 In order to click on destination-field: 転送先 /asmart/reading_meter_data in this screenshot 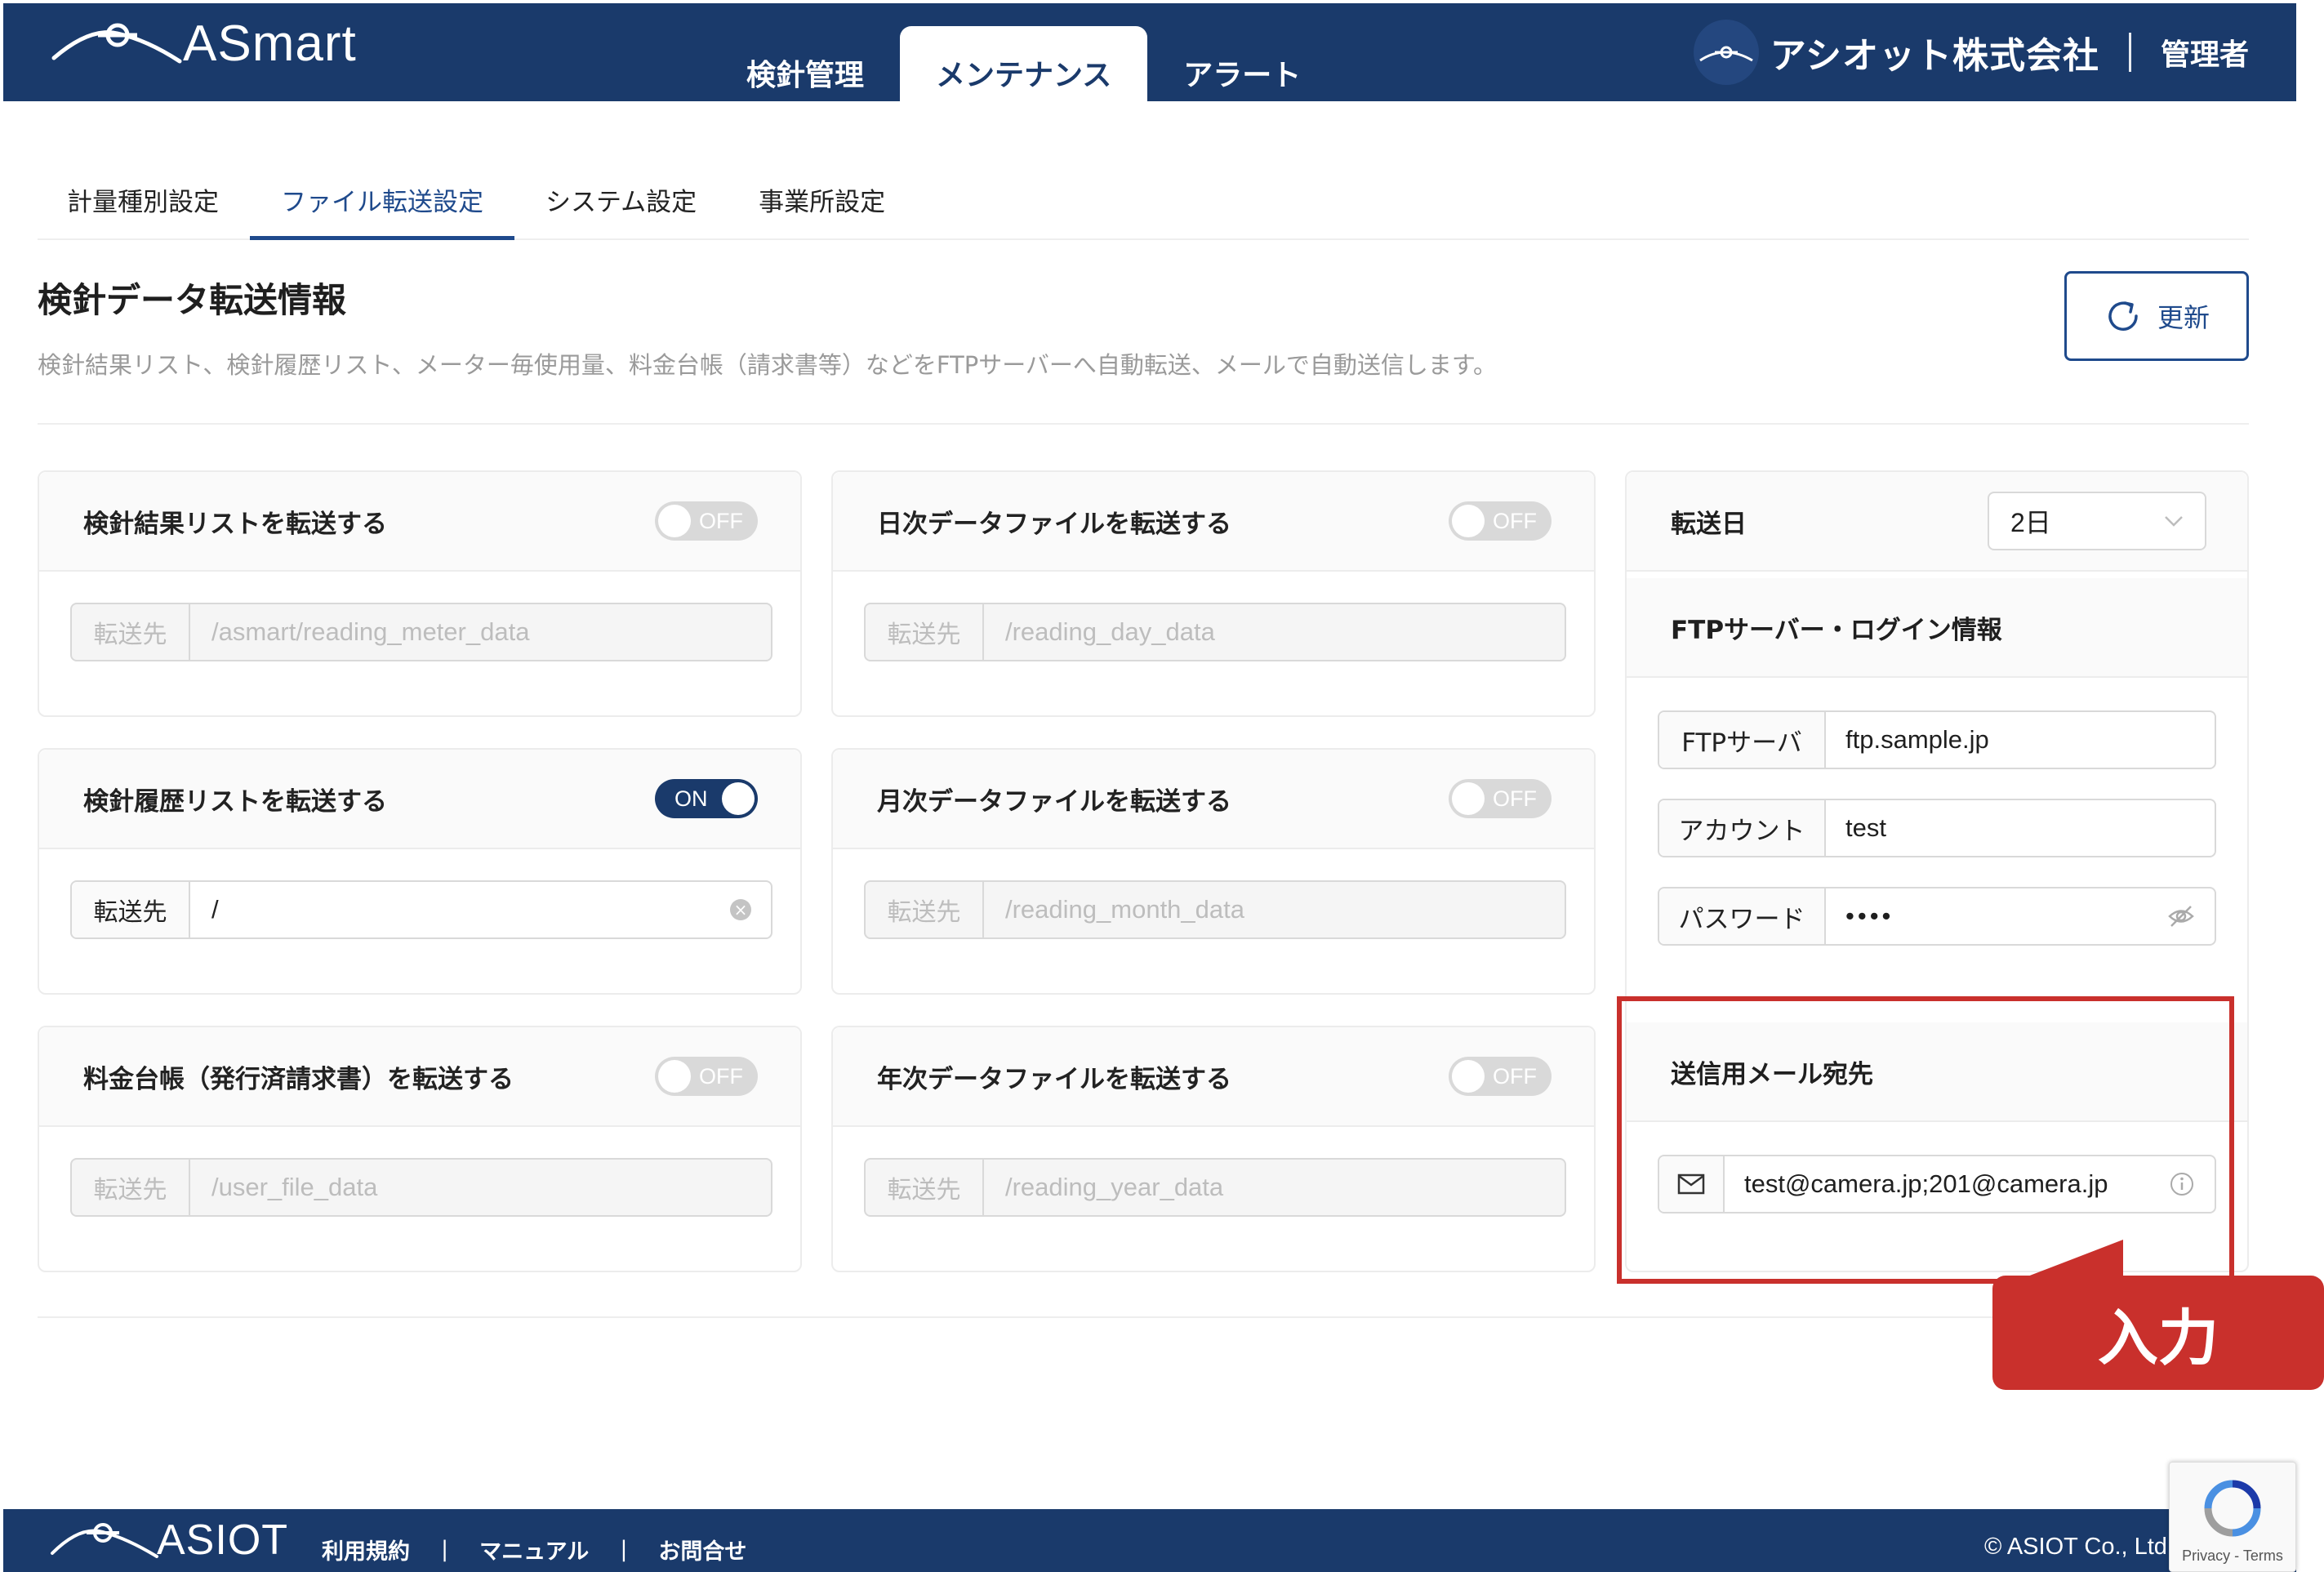, I will do `click(421, 632)`.